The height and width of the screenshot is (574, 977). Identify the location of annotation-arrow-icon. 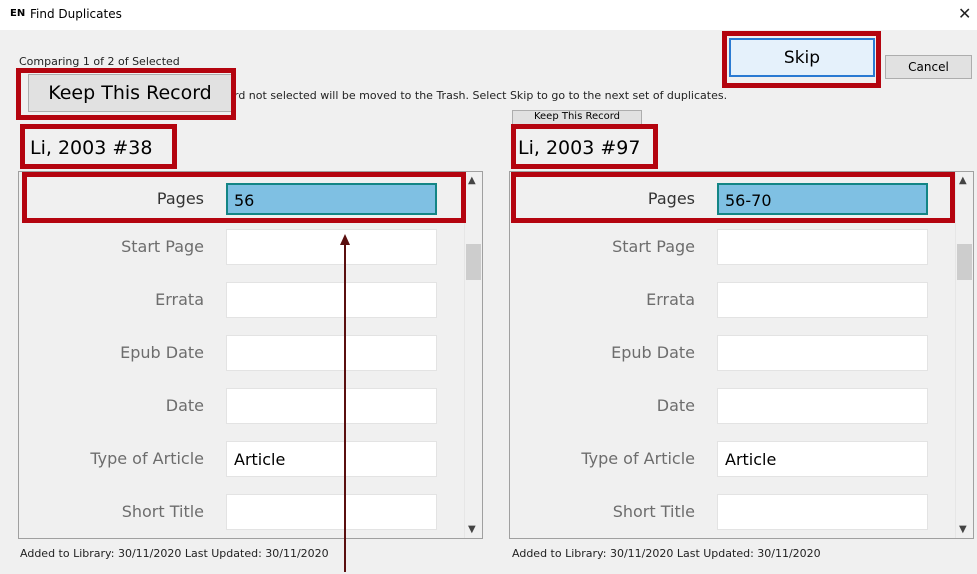
(345, 403).